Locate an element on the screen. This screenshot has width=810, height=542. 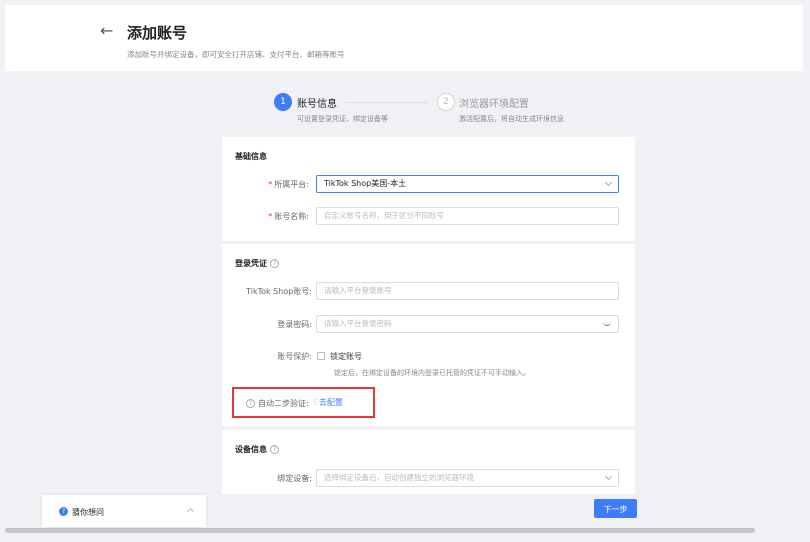
step-1-number: 1 is located at coordinates (283, 102).